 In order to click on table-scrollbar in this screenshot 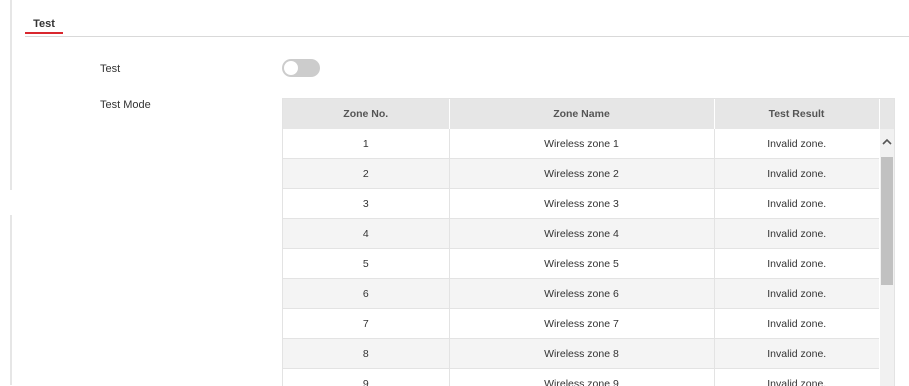, I will do `click(887, 257)`.